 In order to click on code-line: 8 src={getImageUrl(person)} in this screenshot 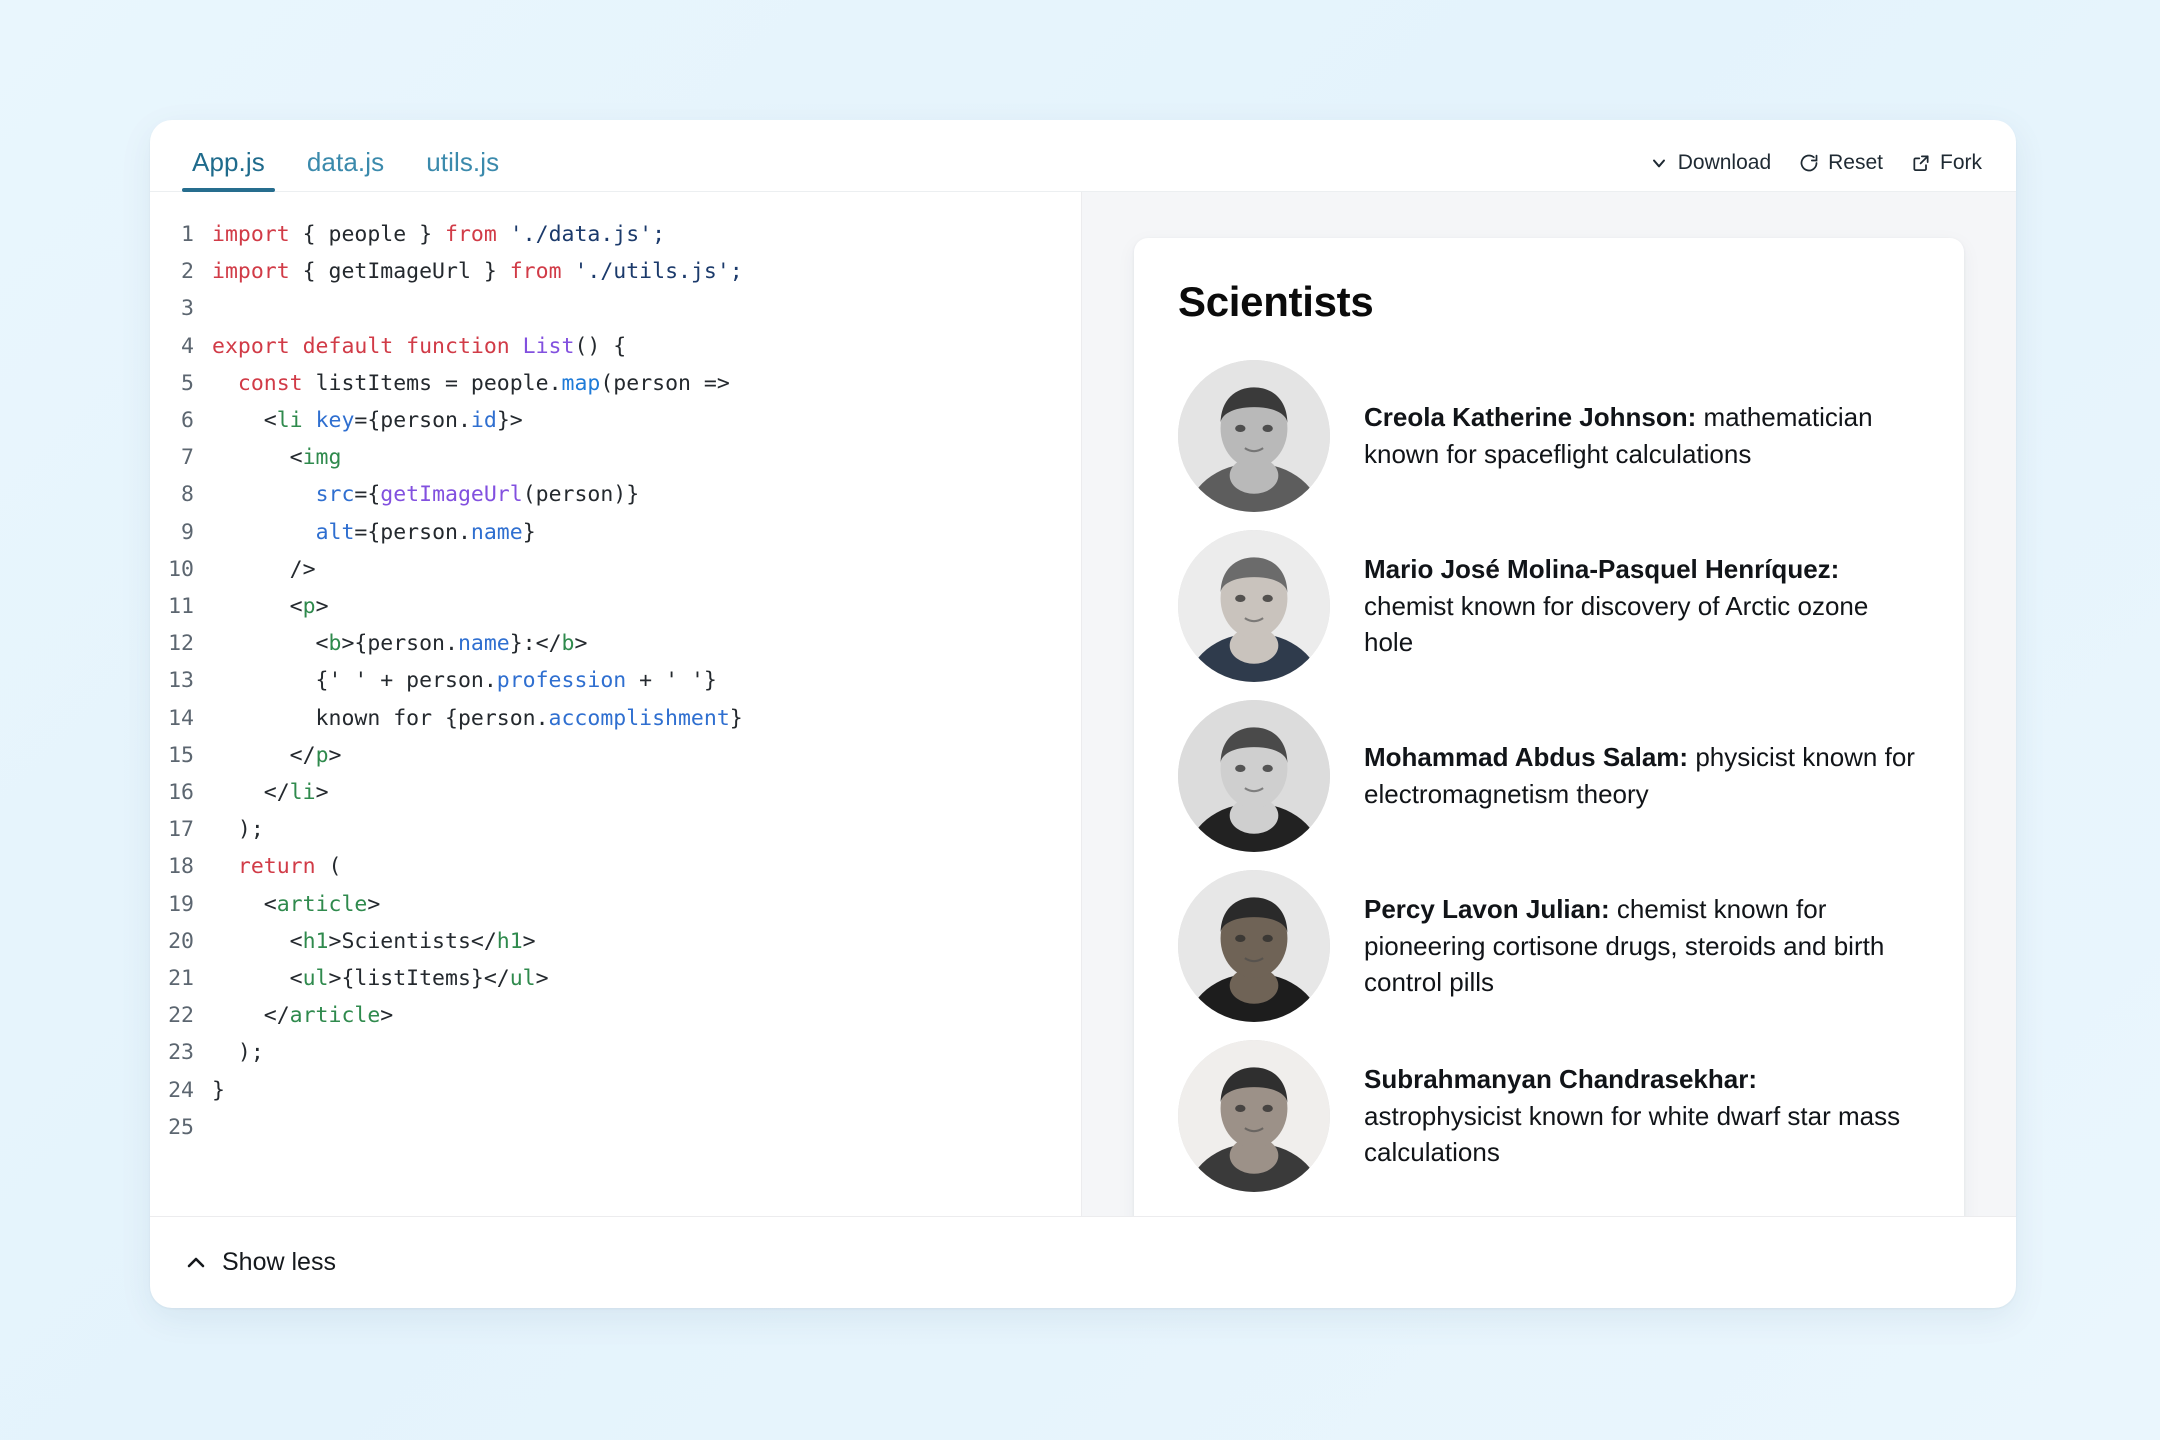, I will do `click(615, 494)`.